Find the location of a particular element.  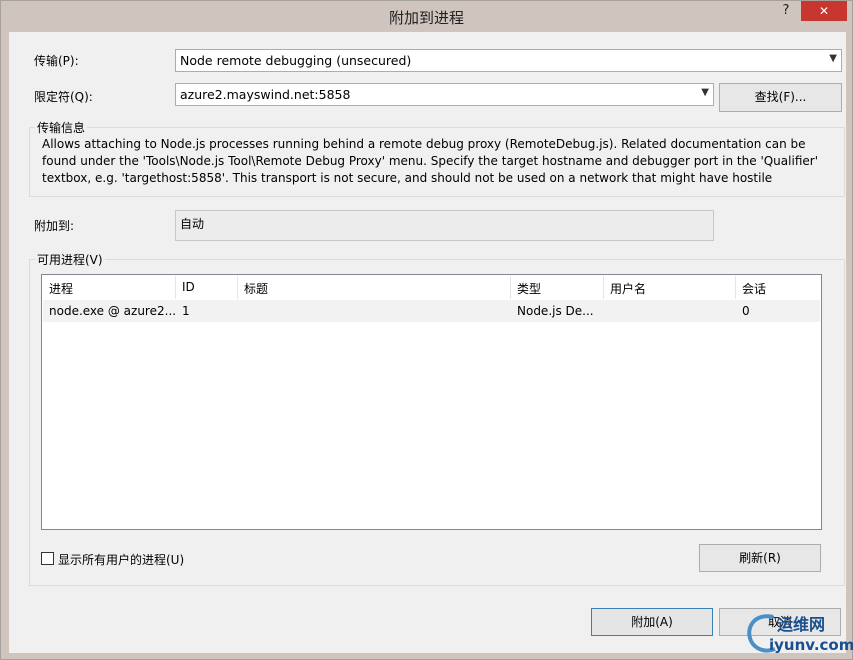

column-header-type: 类型 is located at coordinates (557, 287).